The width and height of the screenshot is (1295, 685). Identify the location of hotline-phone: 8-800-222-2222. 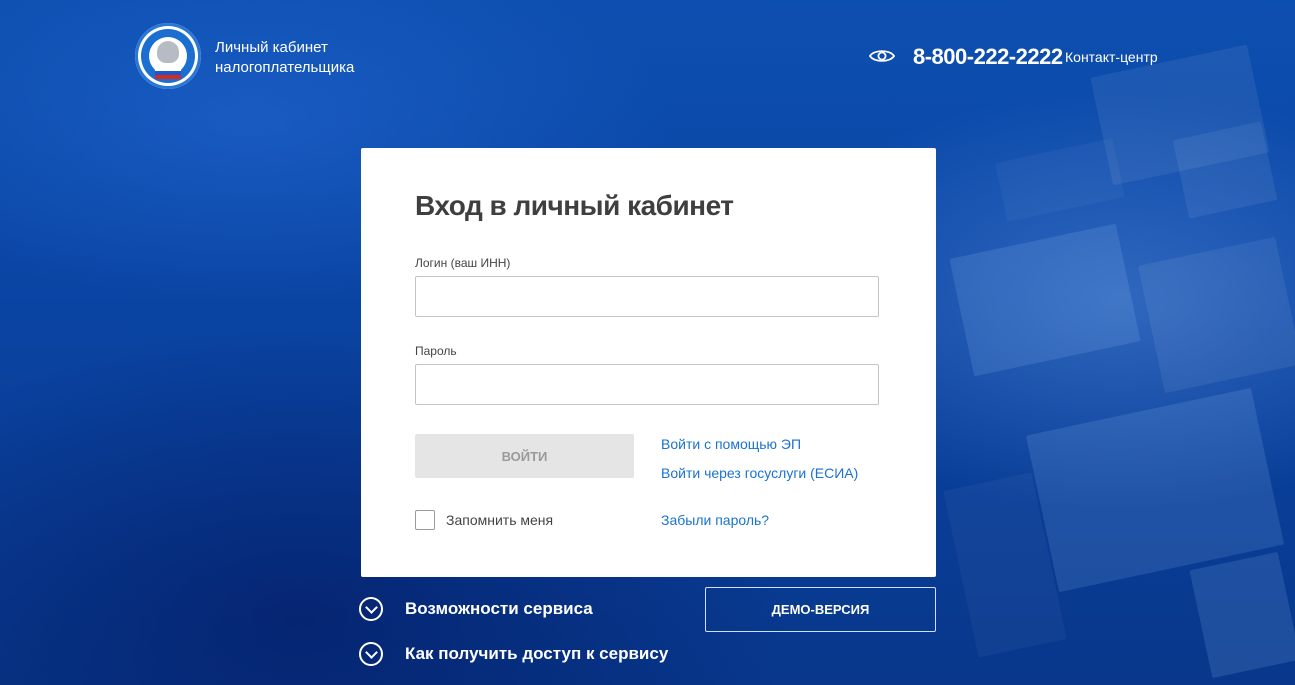
(988, 57).